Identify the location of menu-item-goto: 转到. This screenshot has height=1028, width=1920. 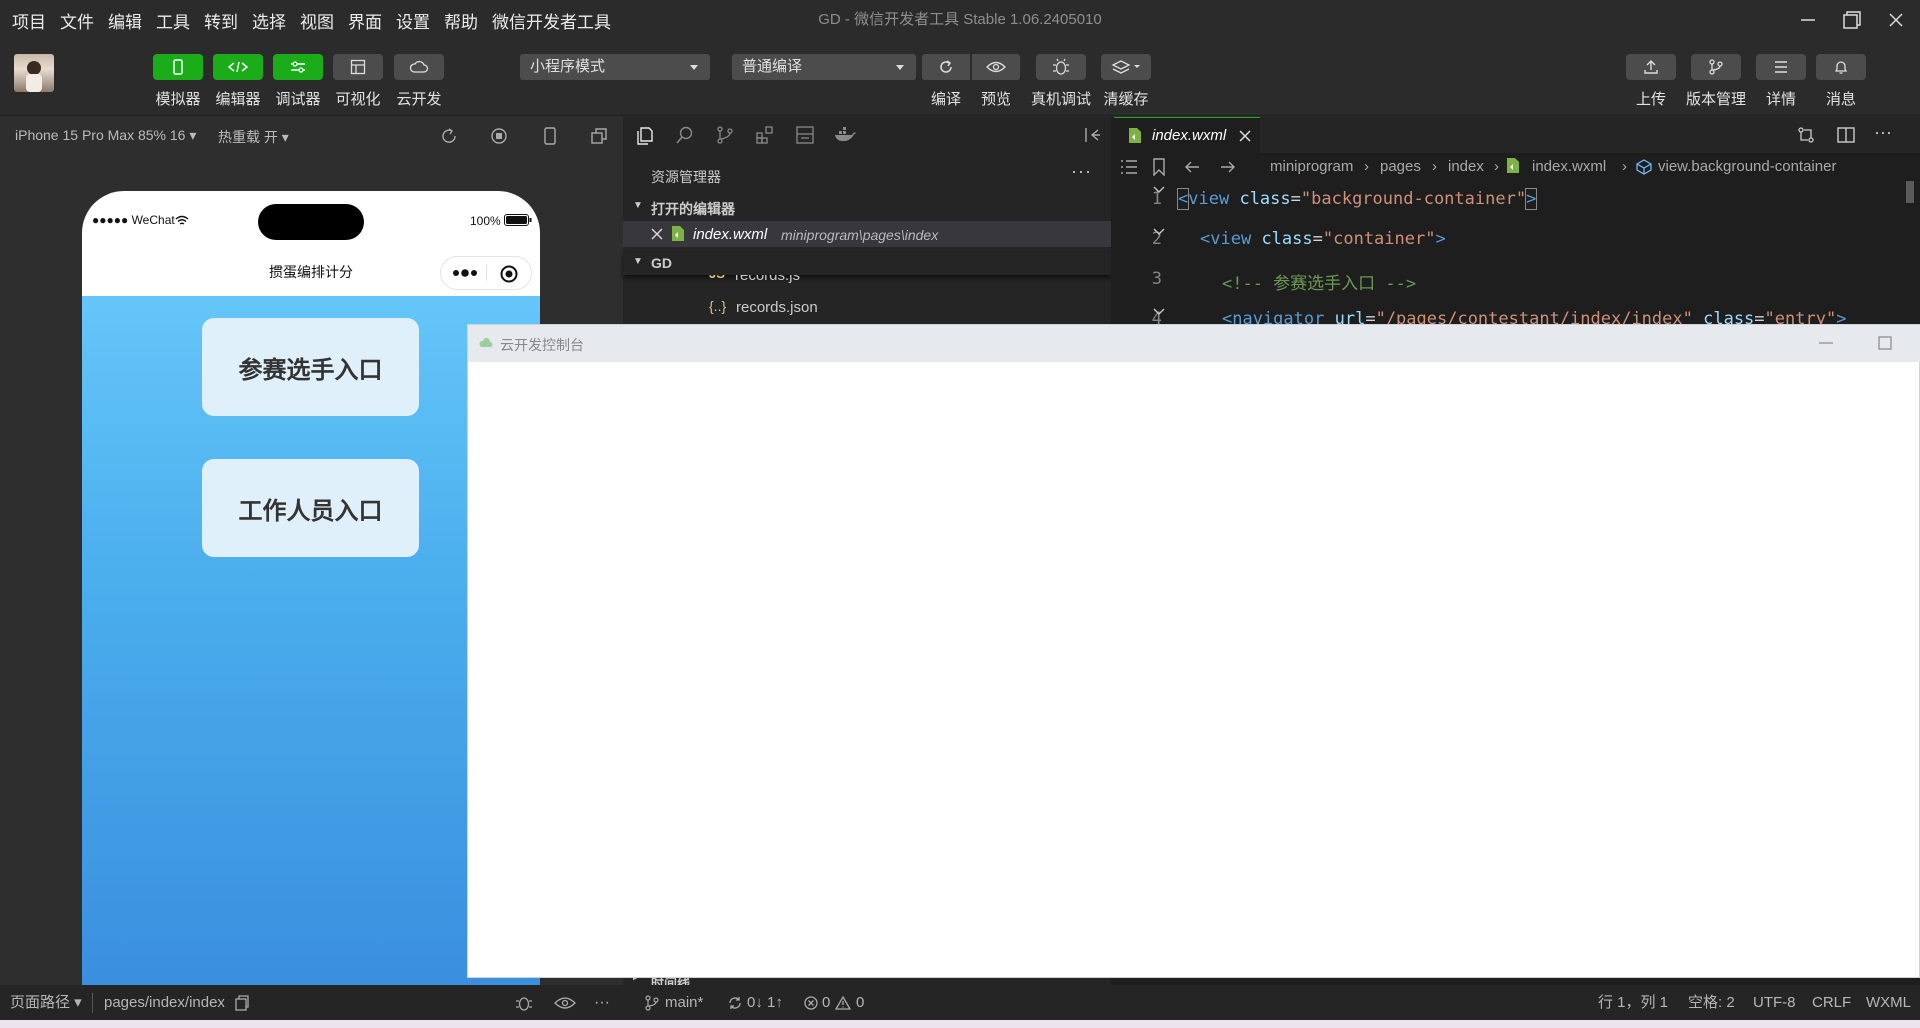
(221, 20).